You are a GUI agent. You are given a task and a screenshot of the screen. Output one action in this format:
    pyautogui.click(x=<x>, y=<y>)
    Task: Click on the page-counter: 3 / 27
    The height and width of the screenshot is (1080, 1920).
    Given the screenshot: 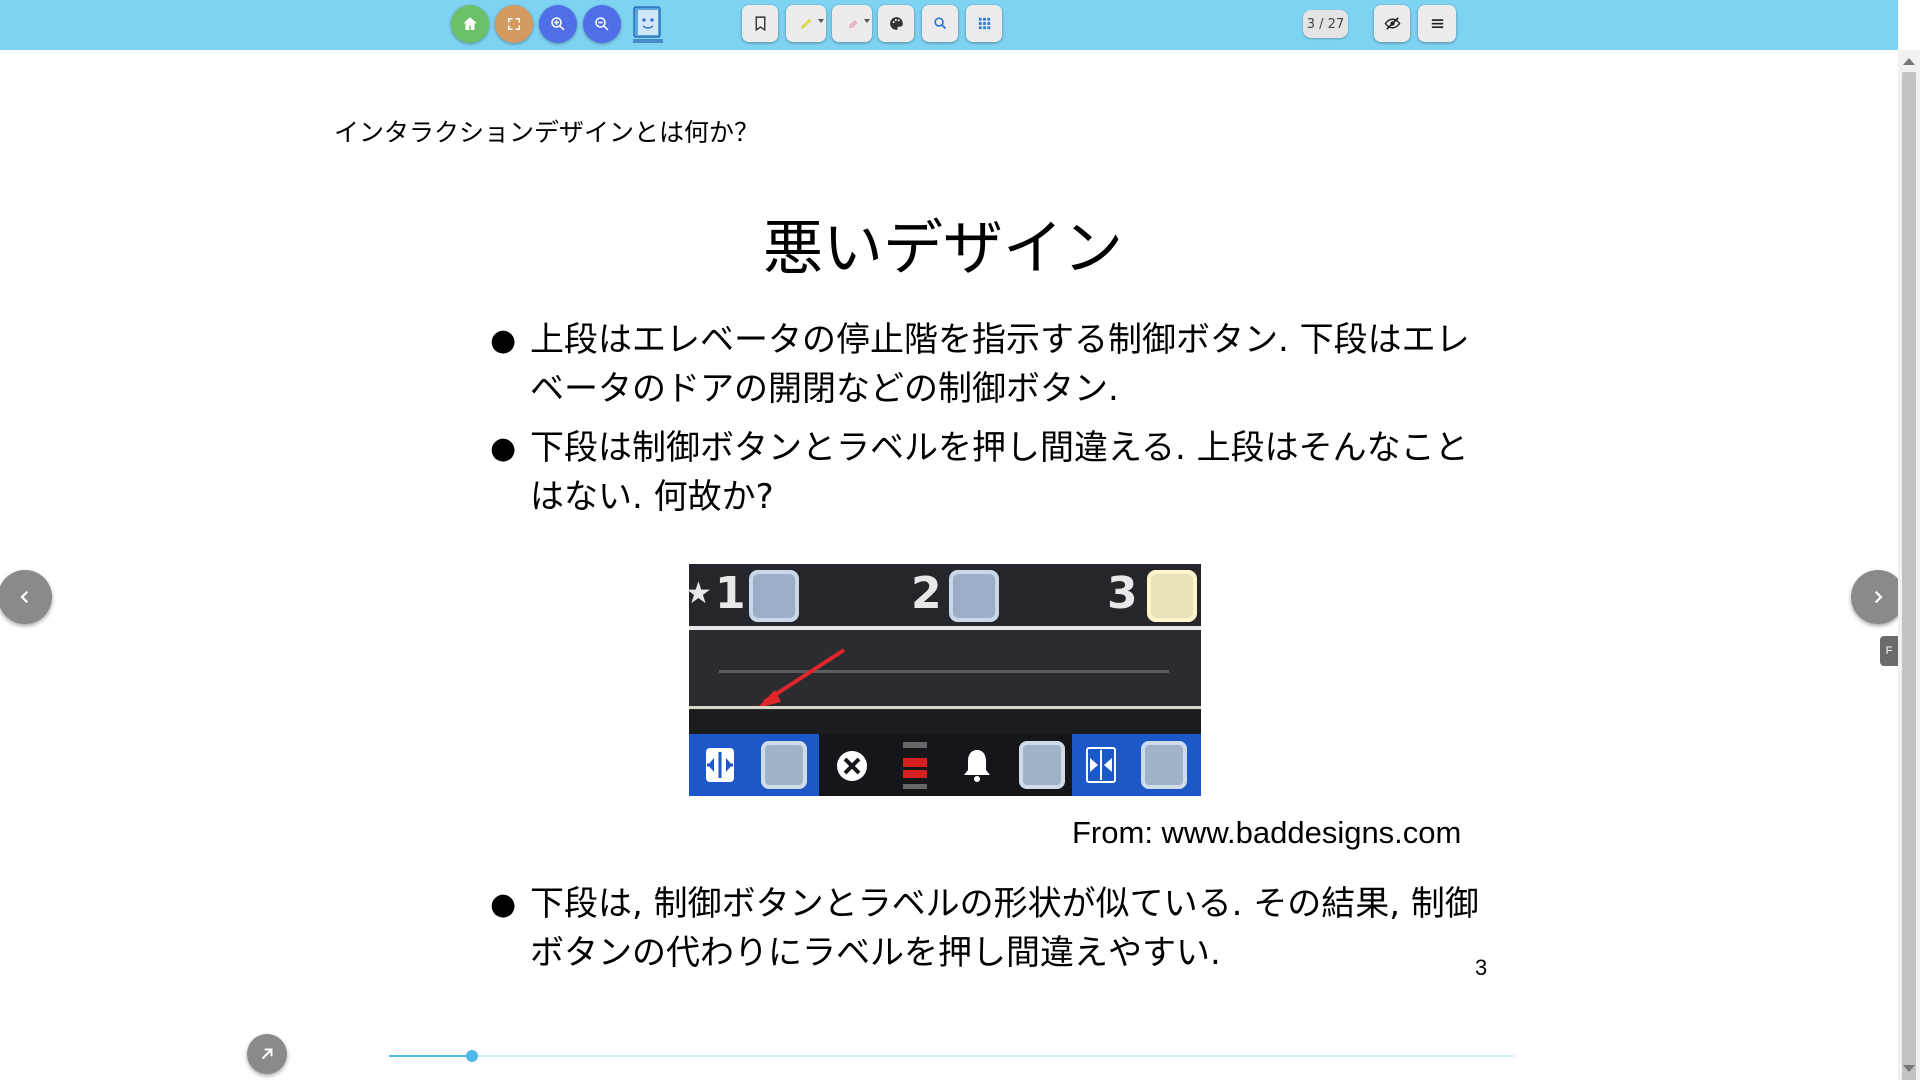 What is the action you would take?
    pyautogui.click(x=1325, y=24)
    